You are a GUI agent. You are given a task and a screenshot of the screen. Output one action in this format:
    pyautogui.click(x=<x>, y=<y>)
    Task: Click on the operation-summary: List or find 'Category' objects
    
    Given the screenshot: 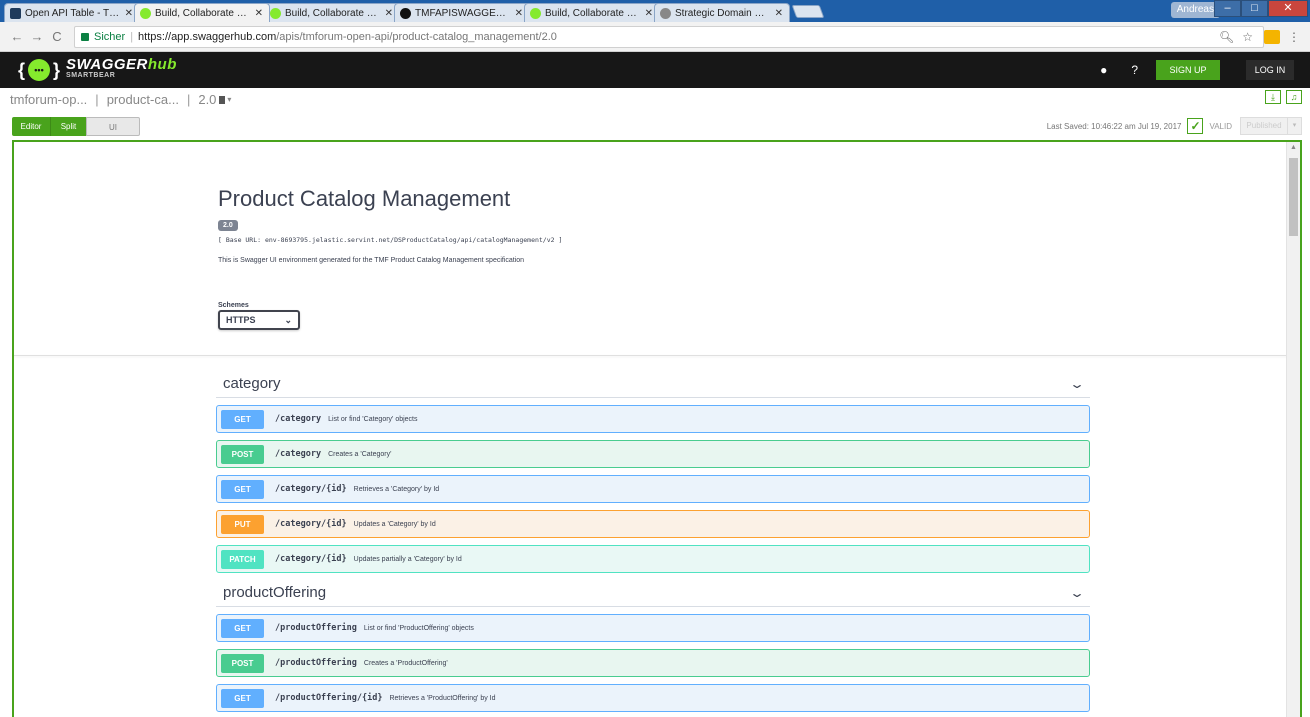 What is the action you would take?
    pyautogui.click(x=373, y=419)
    